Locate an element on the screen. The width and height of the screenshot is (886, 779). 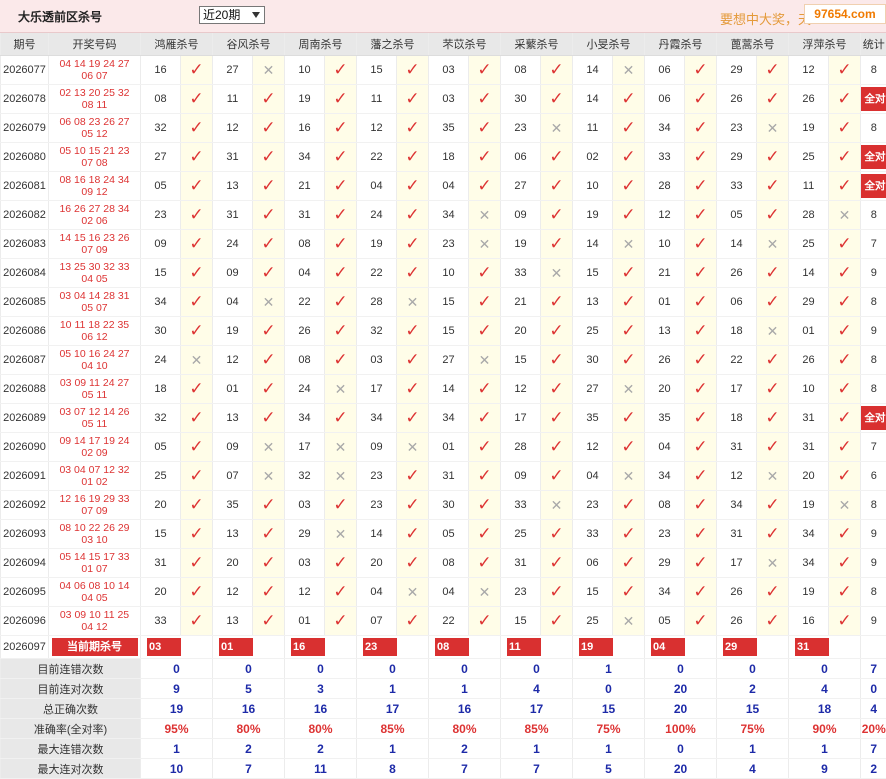
current-kill-cell: 23 is located at coordinates (393, 647).